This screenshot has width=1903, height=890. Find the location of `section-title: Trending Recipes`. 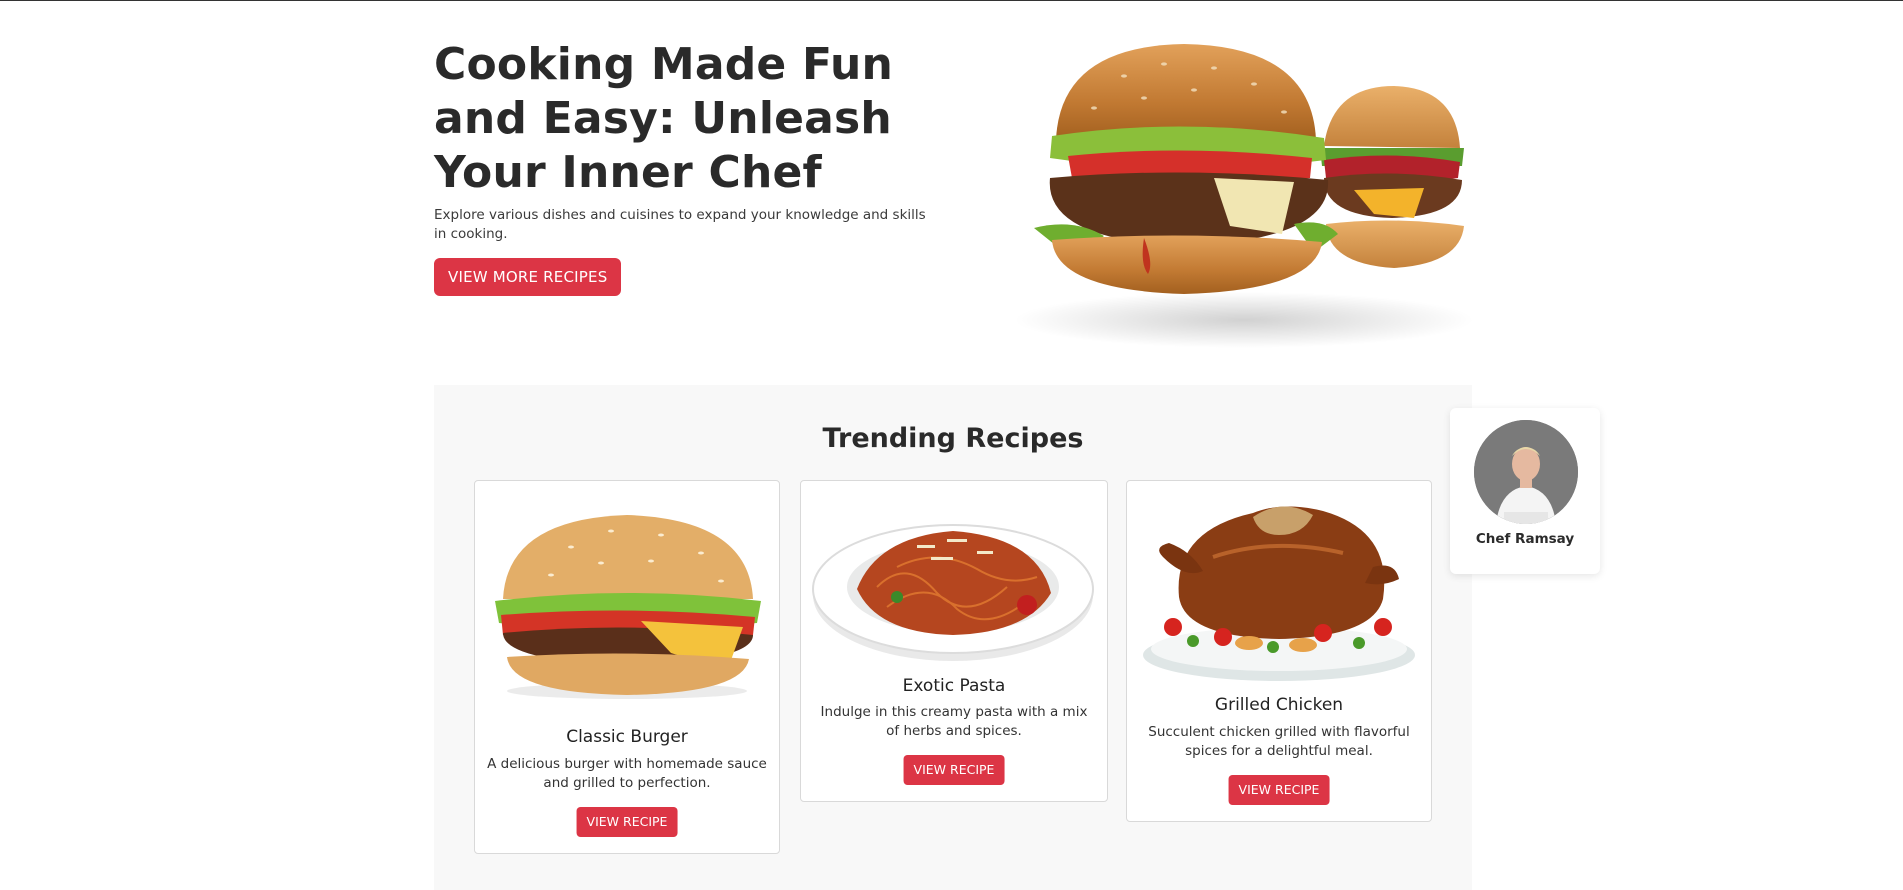

section-title: Trending Recipes is located at coordinates (953, 438).